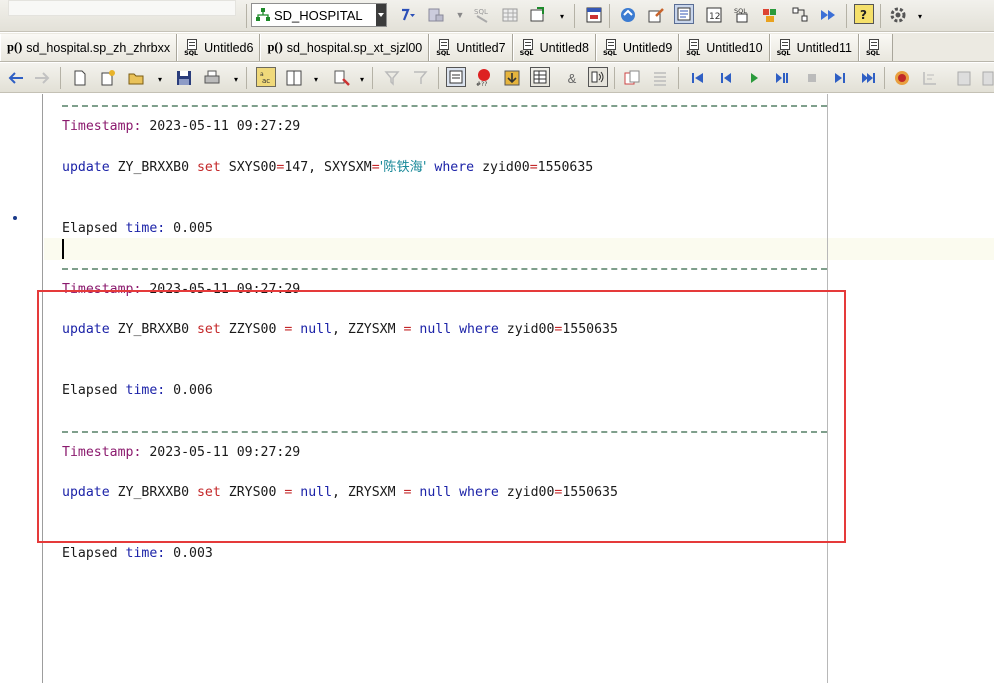  Describe the element at coordinates (828, 15) in the screenshot. I see `forward-icon` at that location.